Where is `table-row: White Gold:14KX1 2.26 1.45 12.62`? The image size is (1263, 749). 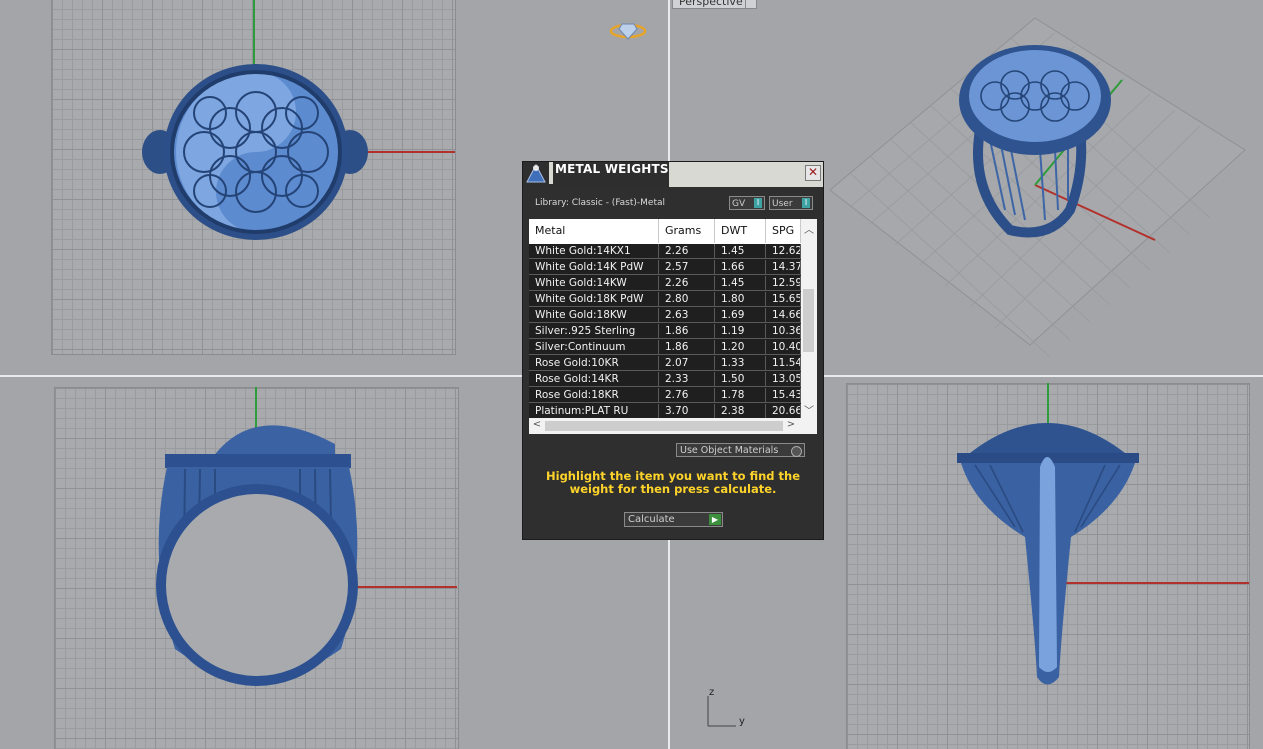
table-row: White Gold:14KX1 2.26 1.45 12.62 is located at coordinates (665, 252).